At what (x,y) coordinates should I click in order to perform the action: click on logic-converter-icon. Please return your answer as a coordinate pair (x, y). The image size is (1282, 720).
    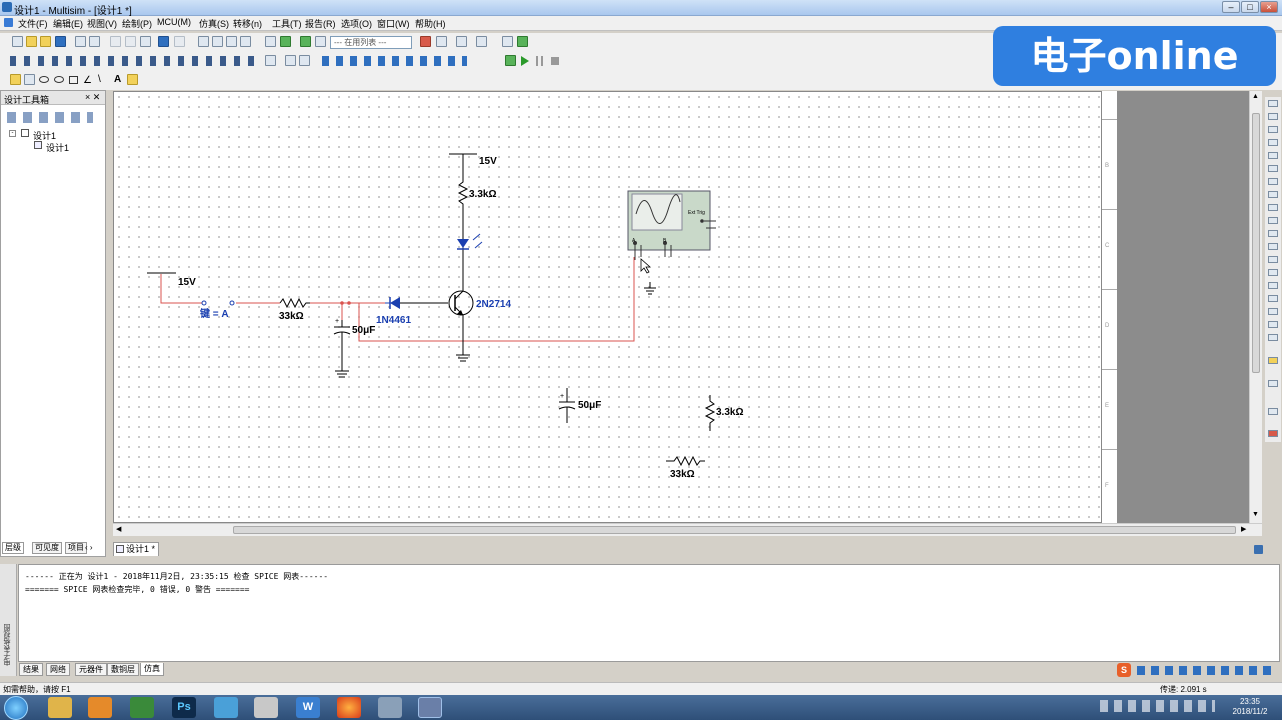
    Looking at the image, I should click on (1273, 207).